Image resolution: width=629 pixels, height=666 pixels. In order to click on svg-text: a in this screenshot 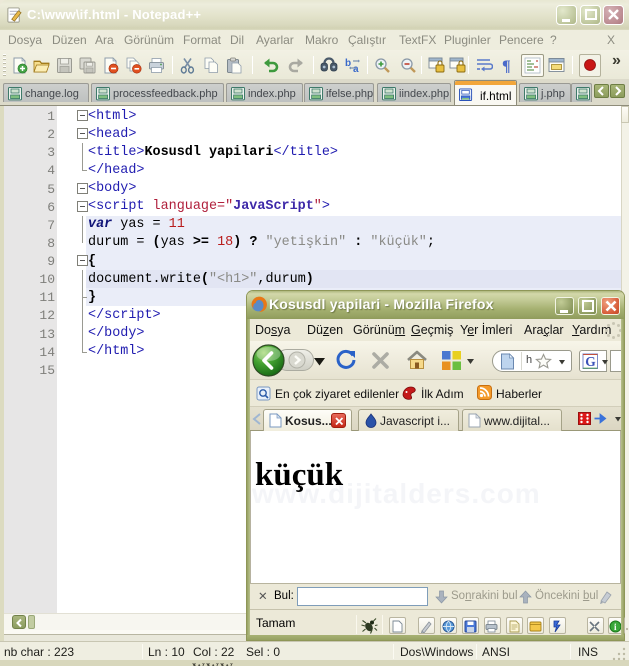, I will do `click(356, 69)`.